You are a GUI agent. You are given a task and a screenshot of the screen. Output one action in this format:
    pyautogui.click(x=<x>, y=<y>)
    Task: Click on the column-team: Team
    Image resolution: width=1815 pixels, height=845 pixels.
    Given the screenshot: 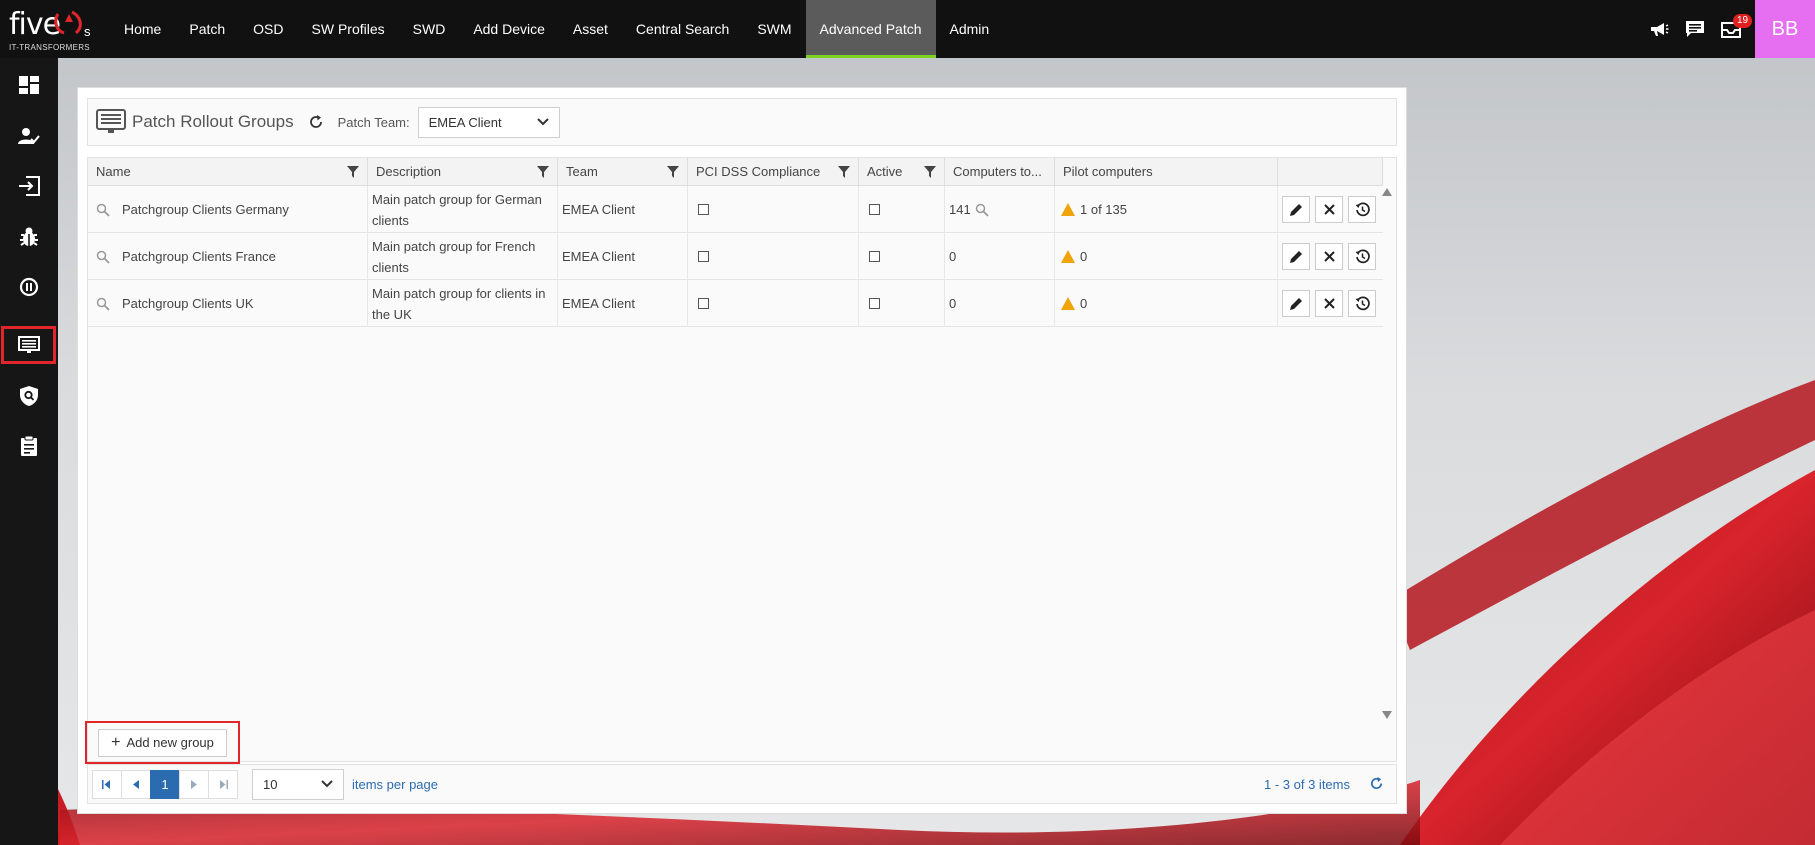 What is the action you would take?
    pyautogui.click(x=623, y=172)
    